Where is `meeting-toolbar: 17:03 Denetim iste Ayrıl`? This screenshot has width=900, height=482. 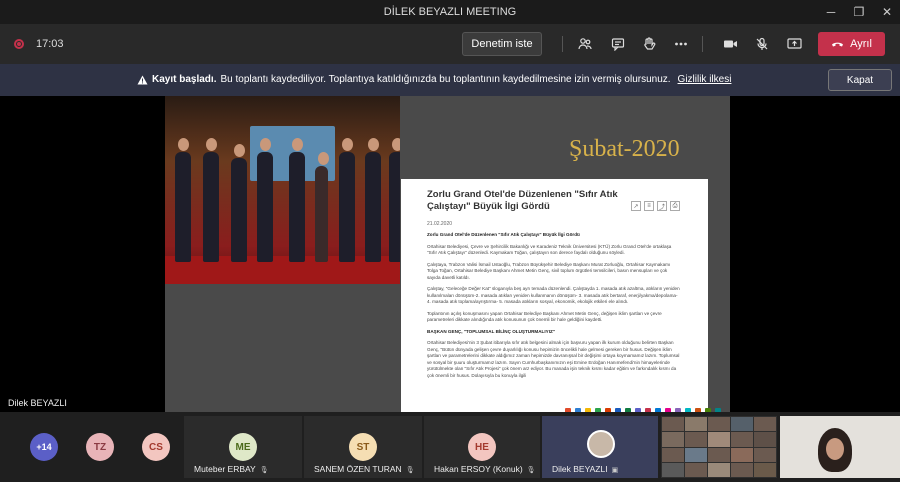 meeting-toolbar: 17:03 Denetim iste Ayrıl is located at coordinates (450, 44).